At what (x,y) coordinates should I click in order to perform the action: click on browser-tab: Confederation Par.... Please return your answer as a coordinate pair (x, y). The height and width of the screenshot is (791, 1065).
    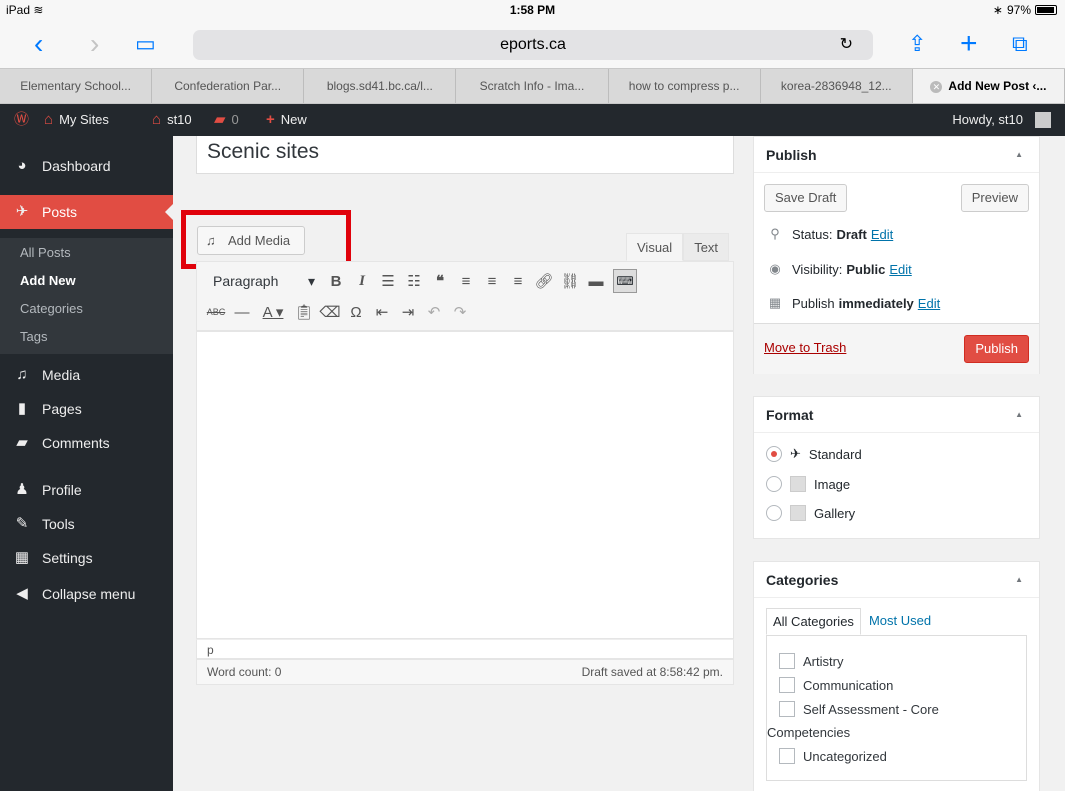
    Looking at the image, I should click on (228, 86).